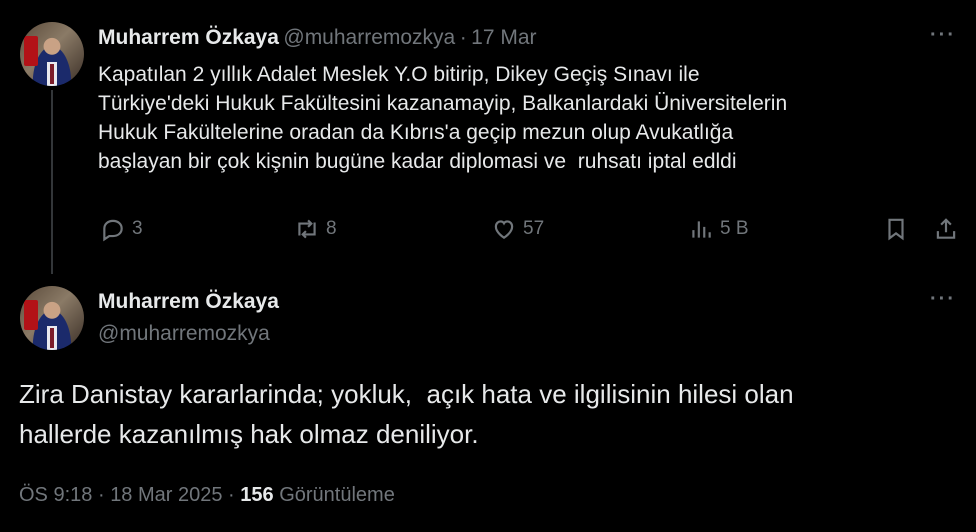  I want to click on reply-count: 3, so click(137, 228).